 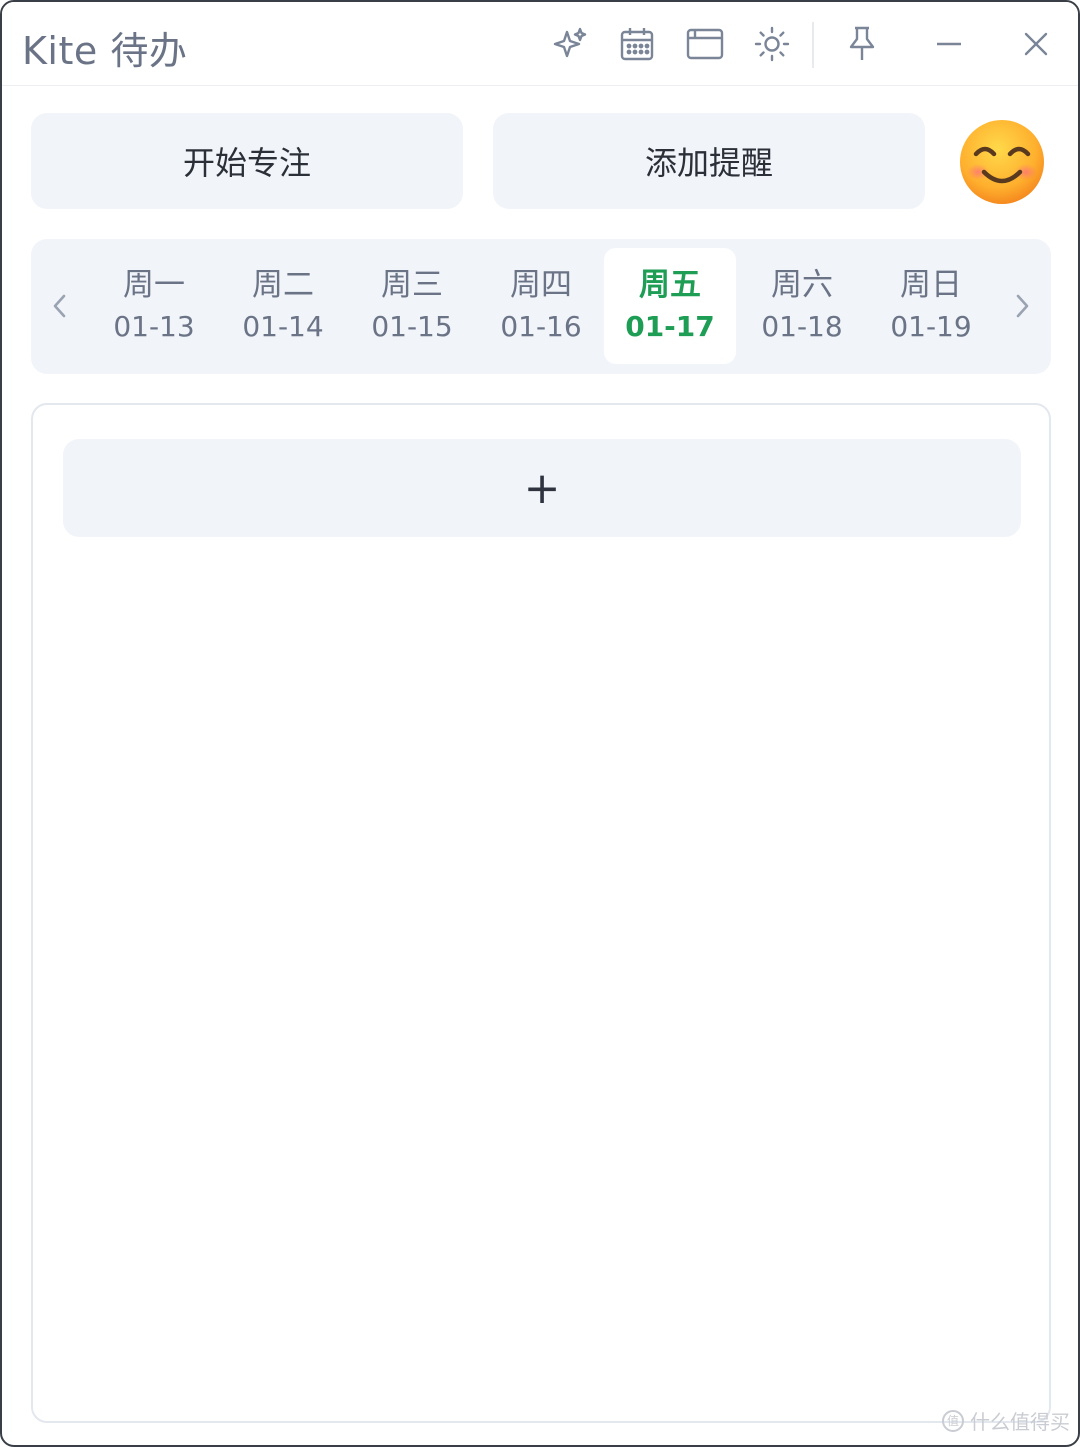 I want to click on minimize-icon, so click(x=949, y=44).